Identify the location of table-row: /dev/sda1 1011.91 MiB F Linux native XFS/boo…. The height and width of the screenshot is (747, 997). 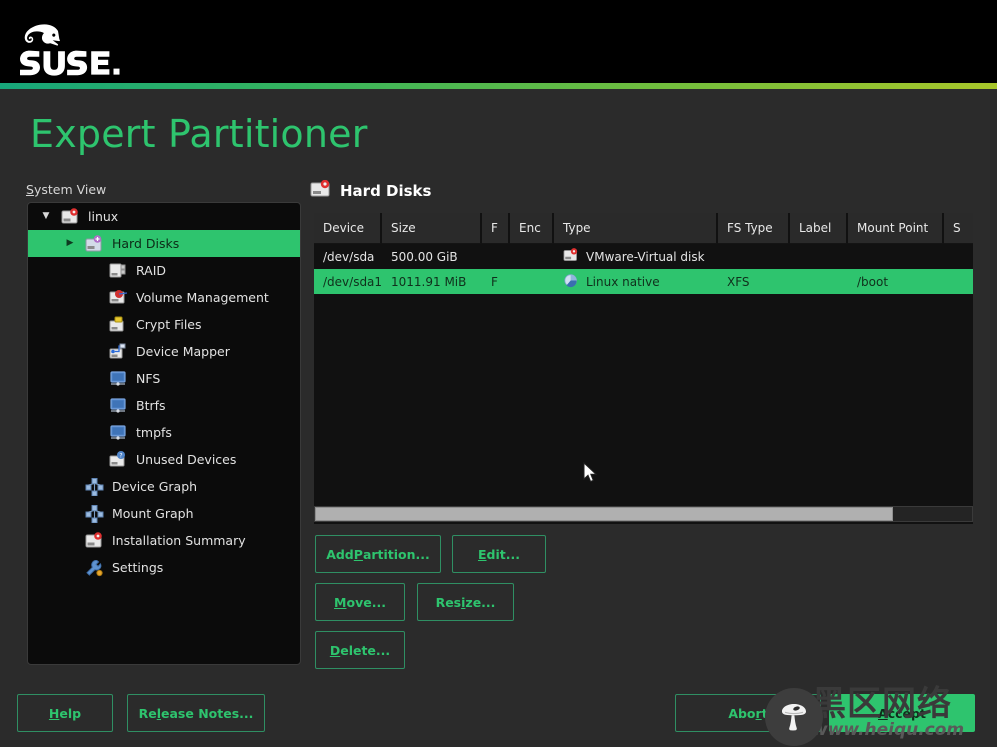
(643, 281).